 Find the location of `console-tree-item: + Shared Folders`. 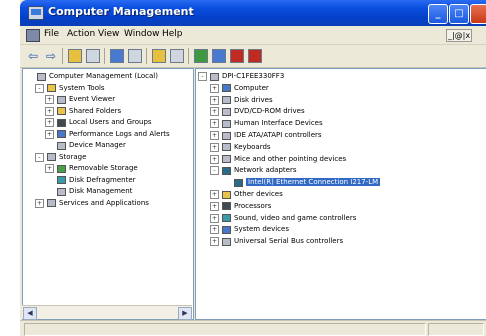

console-tree-item: + Shared Folders is located at coordinates (83, 111).